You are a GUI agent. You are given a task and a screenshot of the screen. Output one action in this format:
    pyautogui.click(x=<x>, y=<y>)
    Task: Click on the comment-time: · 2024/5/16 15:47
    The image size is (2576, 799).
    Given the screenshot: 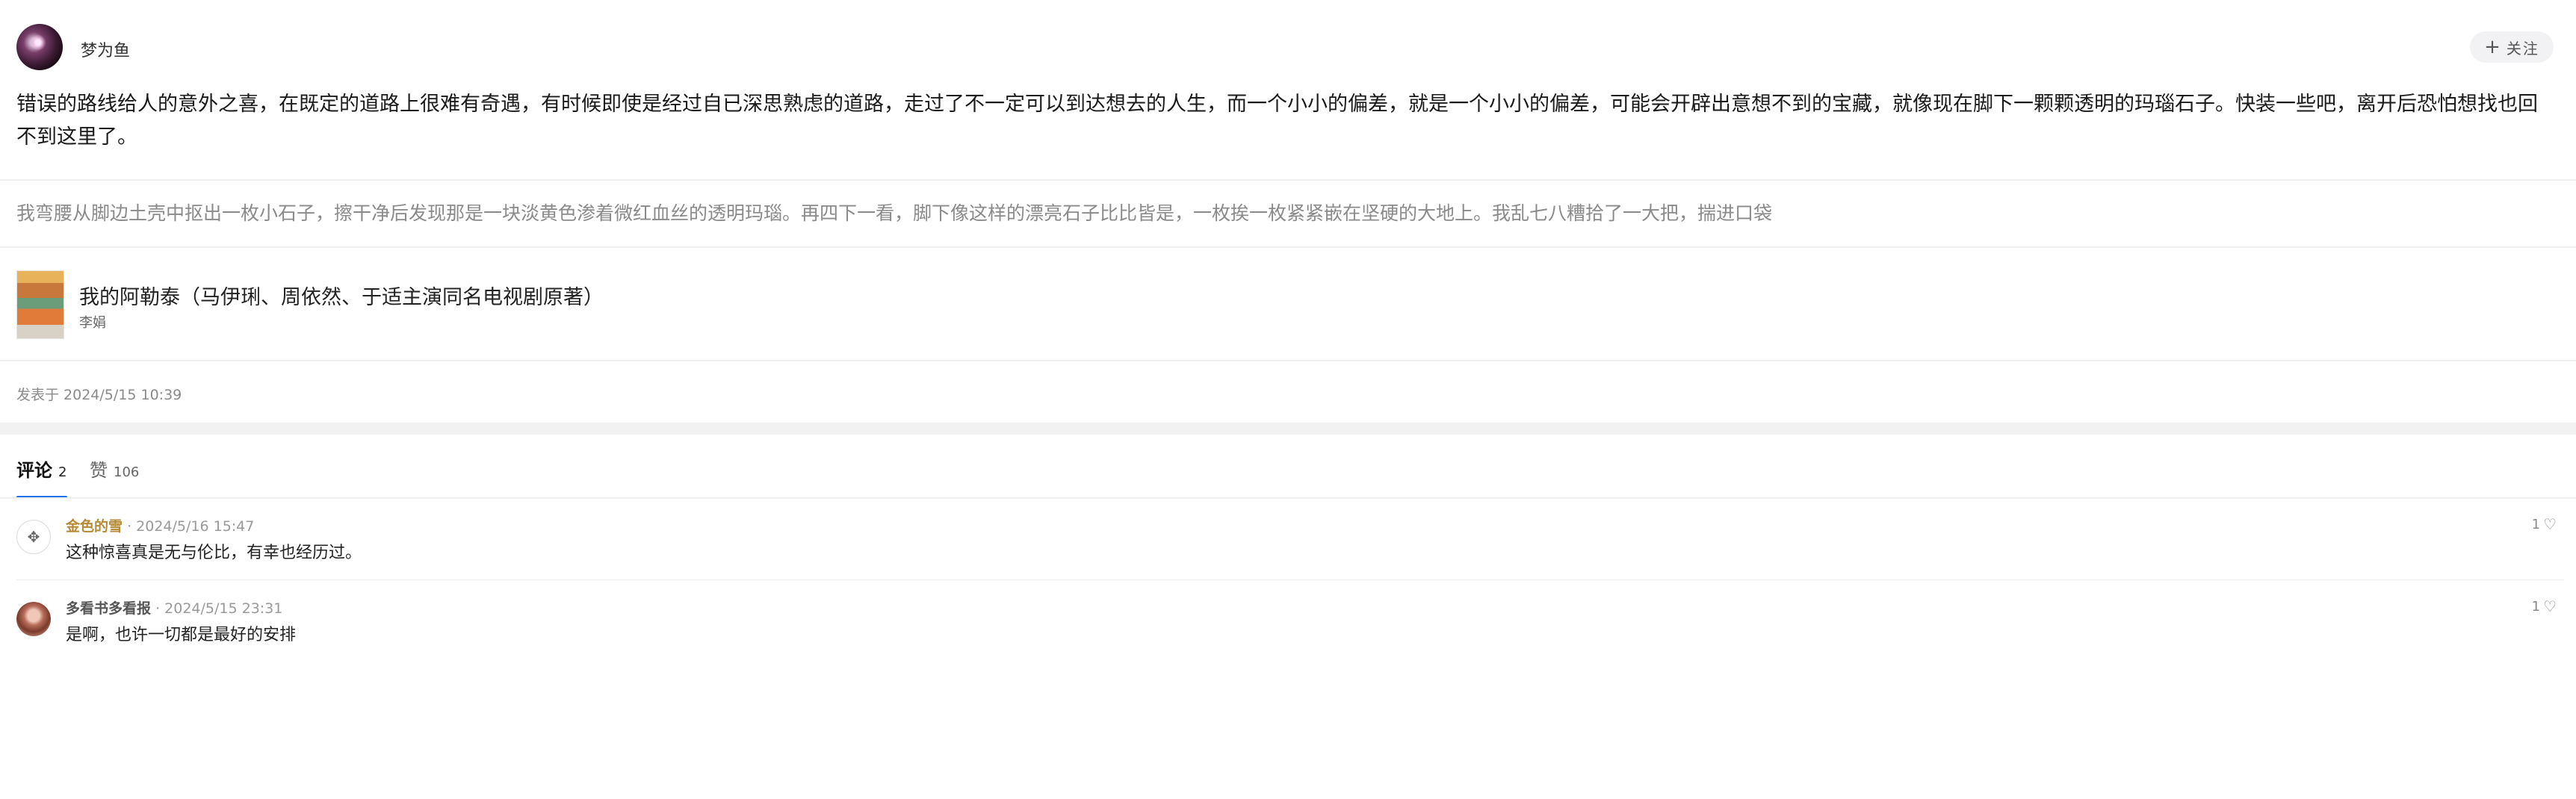 What is the action you would take?
    pyautogui.click(x=191, y=526)
    